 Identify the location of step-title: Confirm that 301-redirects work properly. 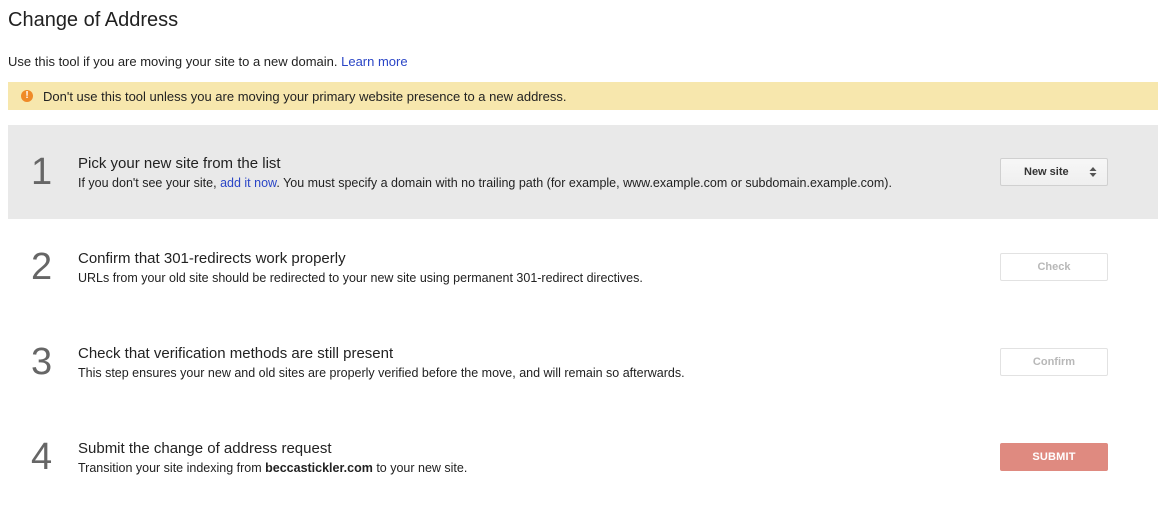
(212, 258).